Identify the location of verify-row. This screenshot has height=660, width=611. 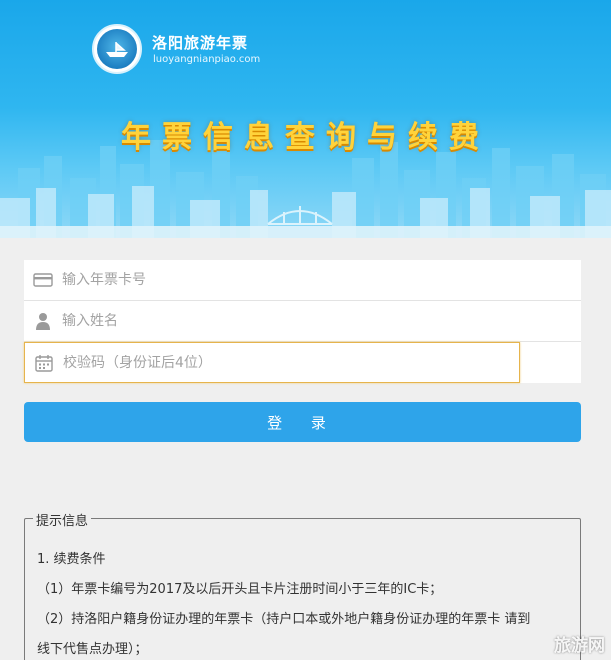
(272, 362).